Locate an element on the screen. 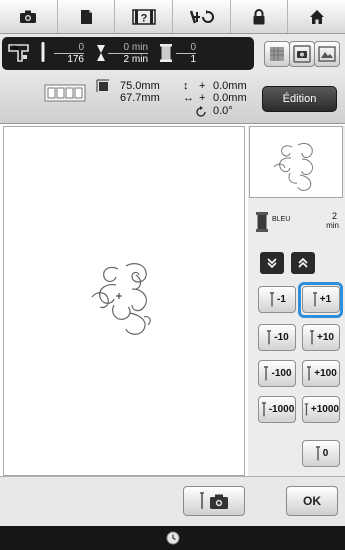 Image resolution: width=345 pixels, height=550 pixels. stitch-minus-10-button: -10 is located at coordinates (277, 337).